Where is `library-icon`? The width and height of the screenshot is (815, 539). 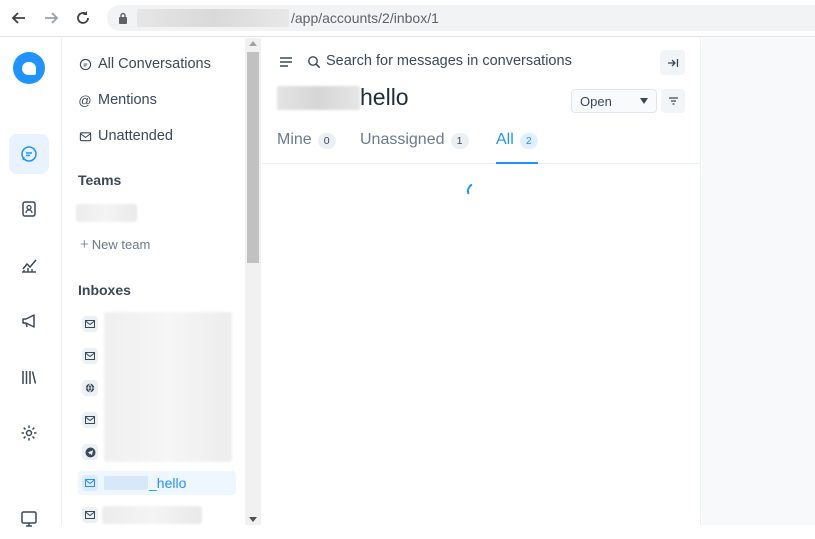 library-icon is located at coordinates (29, 377).